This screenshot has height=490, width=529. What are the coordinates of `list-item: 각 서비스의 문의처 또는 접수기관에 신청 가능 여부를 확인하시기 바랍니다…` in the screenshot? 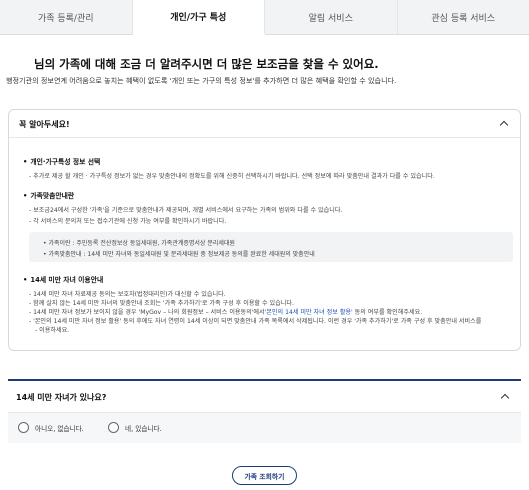 It's located at (127, 220).